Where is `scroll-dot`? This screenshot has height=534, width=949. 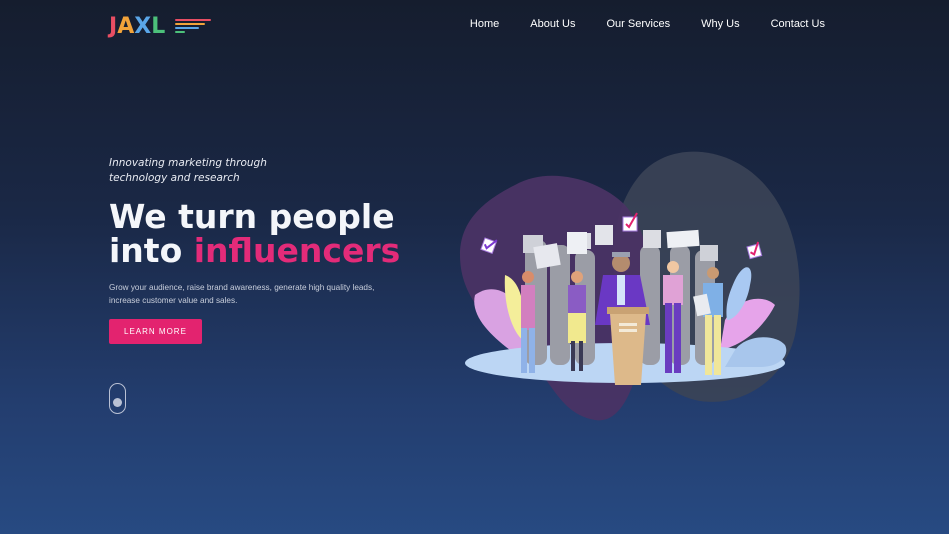
scroll-dot is located at coordinates (117, 402).